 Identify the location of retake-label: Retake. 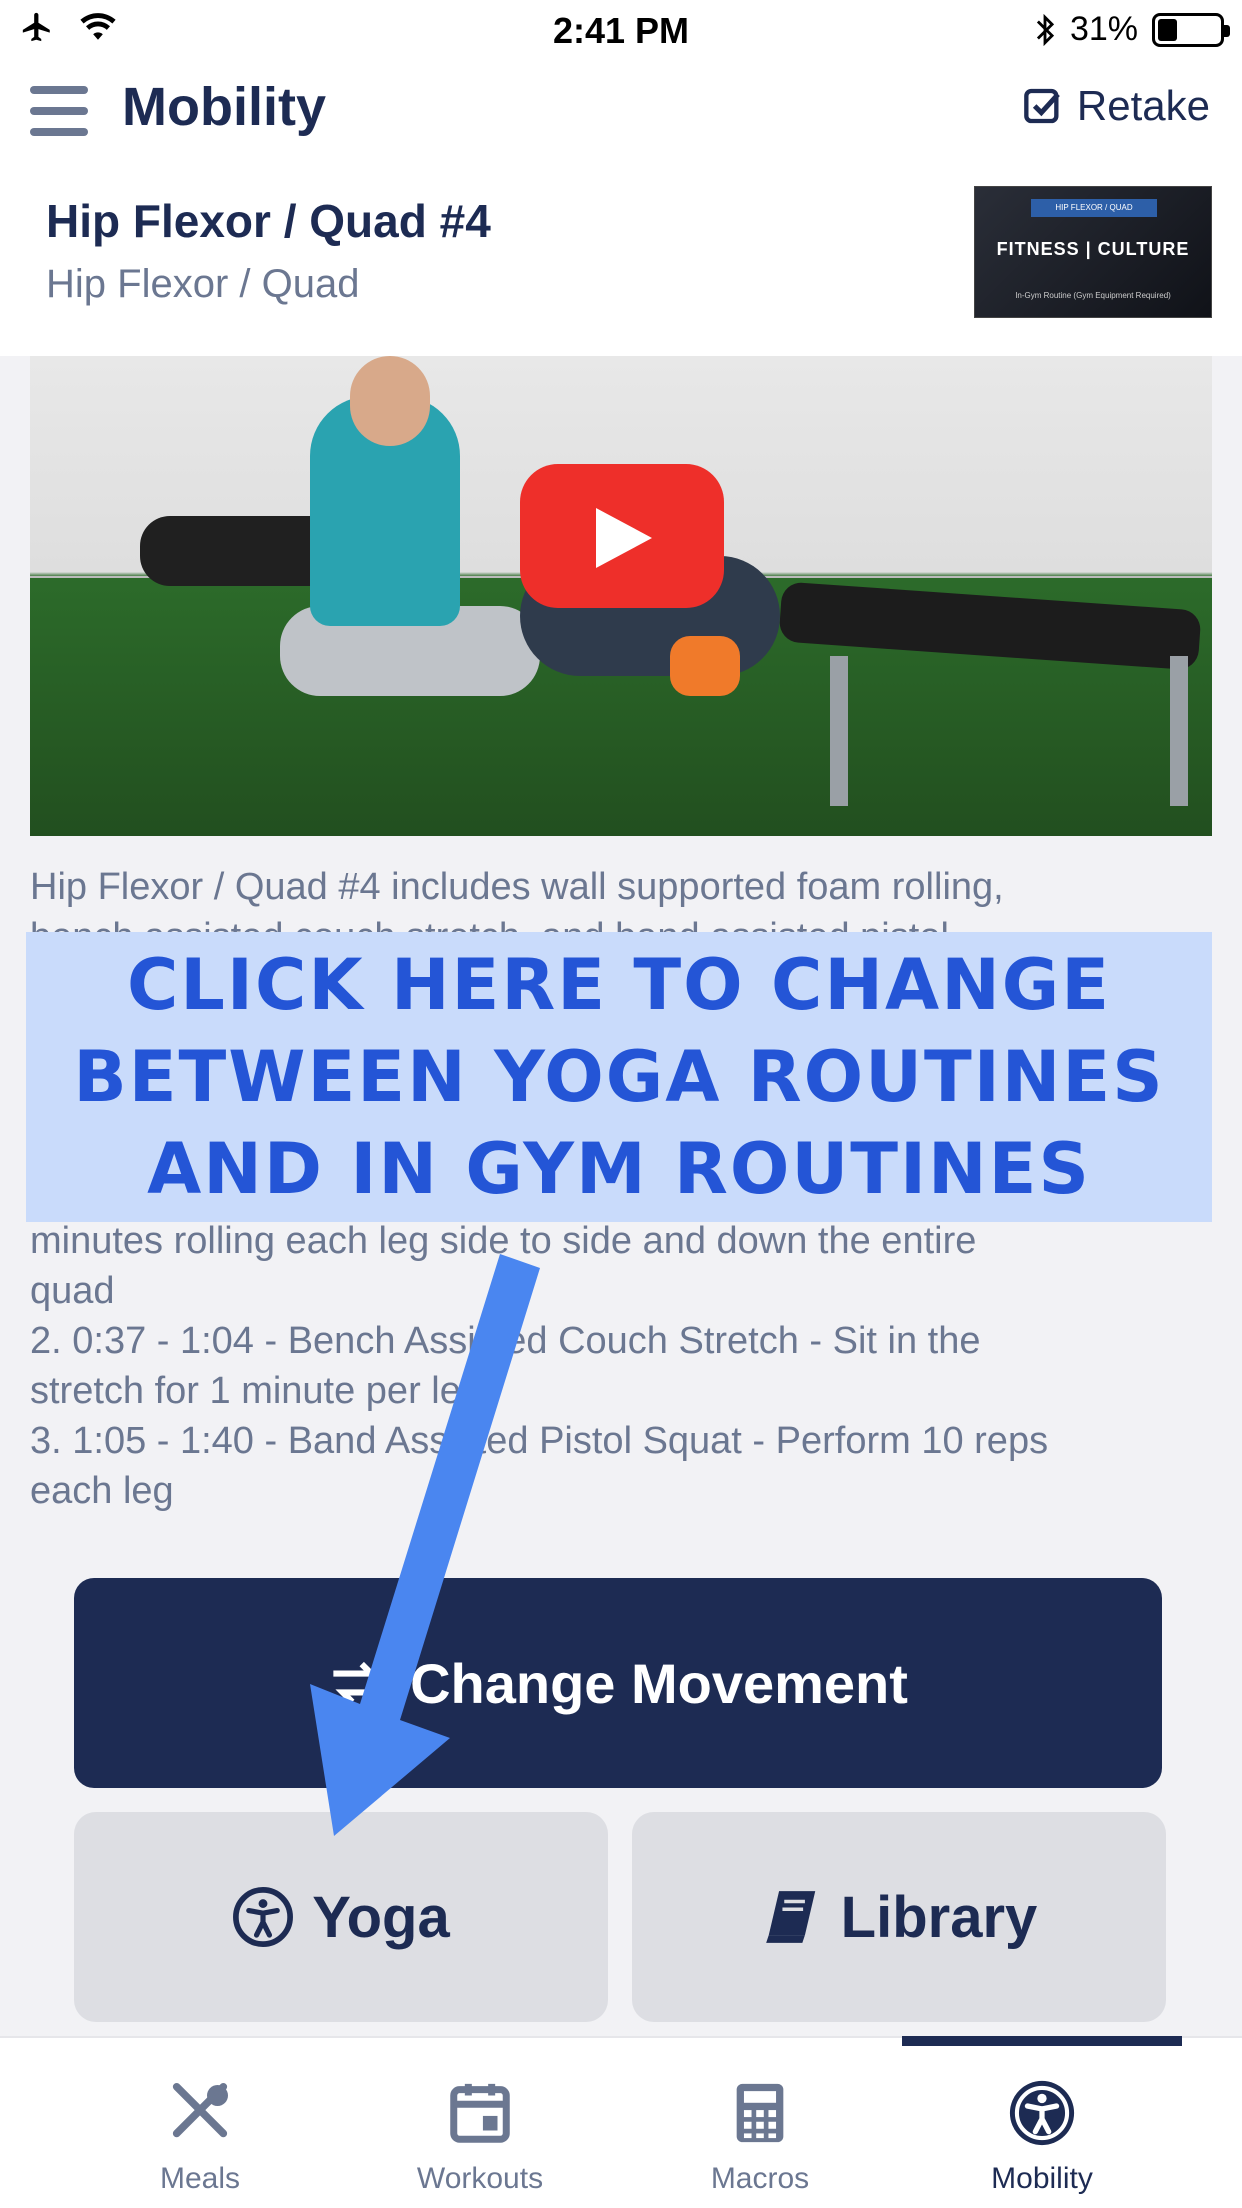
(1143, 105).